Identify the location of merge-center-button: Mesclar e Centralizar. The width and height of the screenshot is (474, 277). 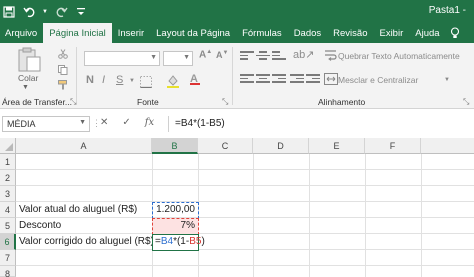
(378, 80).